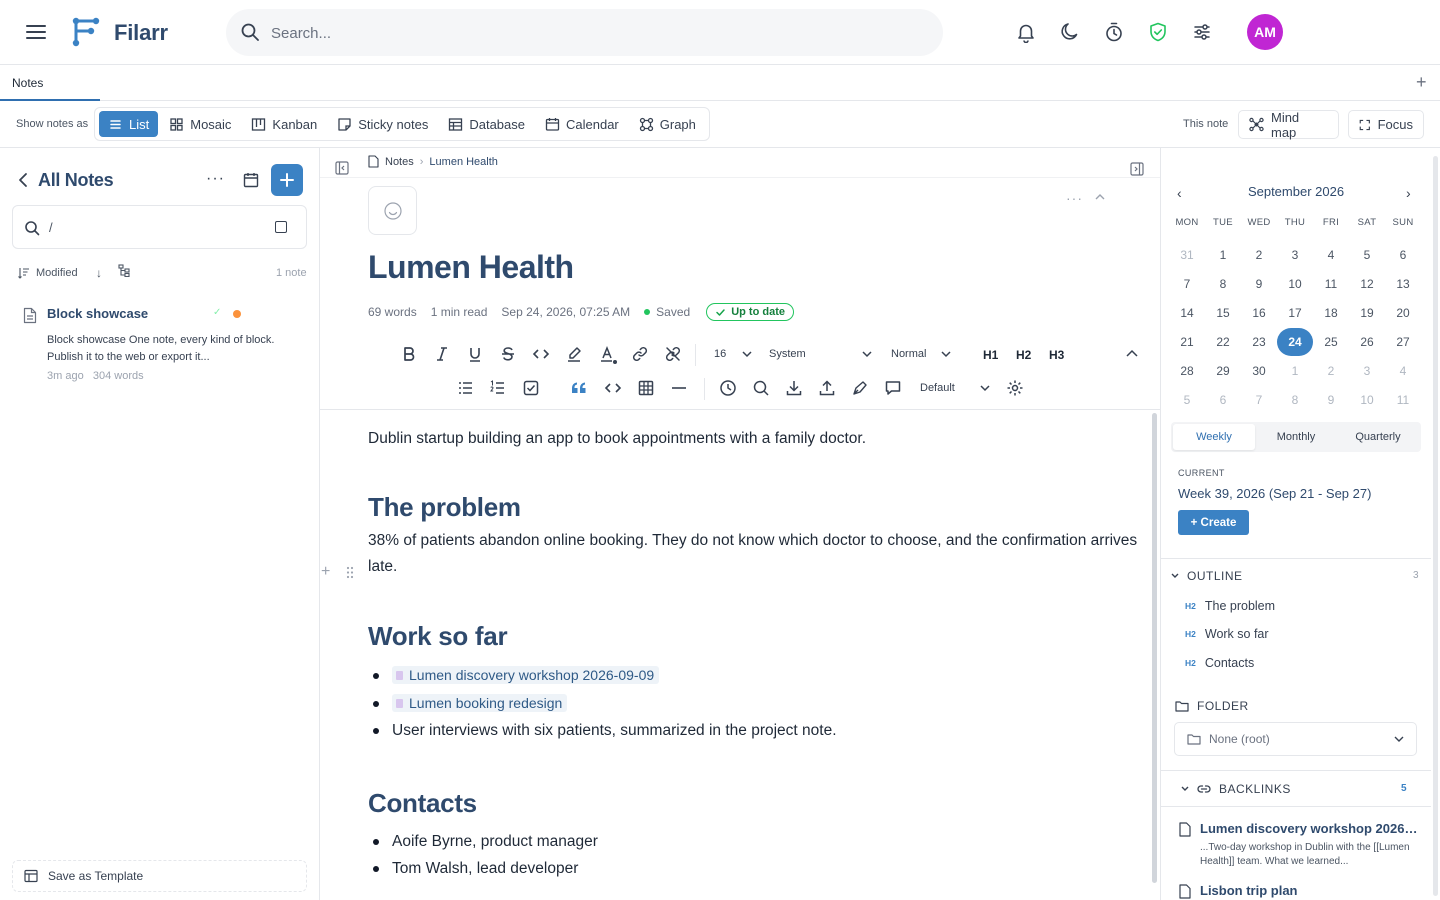  I want to click on text-color-icon, so click(607, 354).